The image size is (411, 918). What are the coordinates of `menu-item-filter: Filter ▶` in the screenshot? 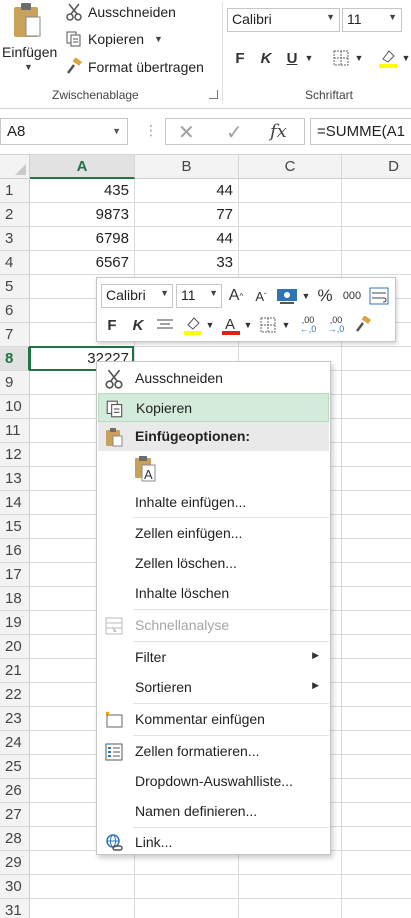 It's located at (213, 657).